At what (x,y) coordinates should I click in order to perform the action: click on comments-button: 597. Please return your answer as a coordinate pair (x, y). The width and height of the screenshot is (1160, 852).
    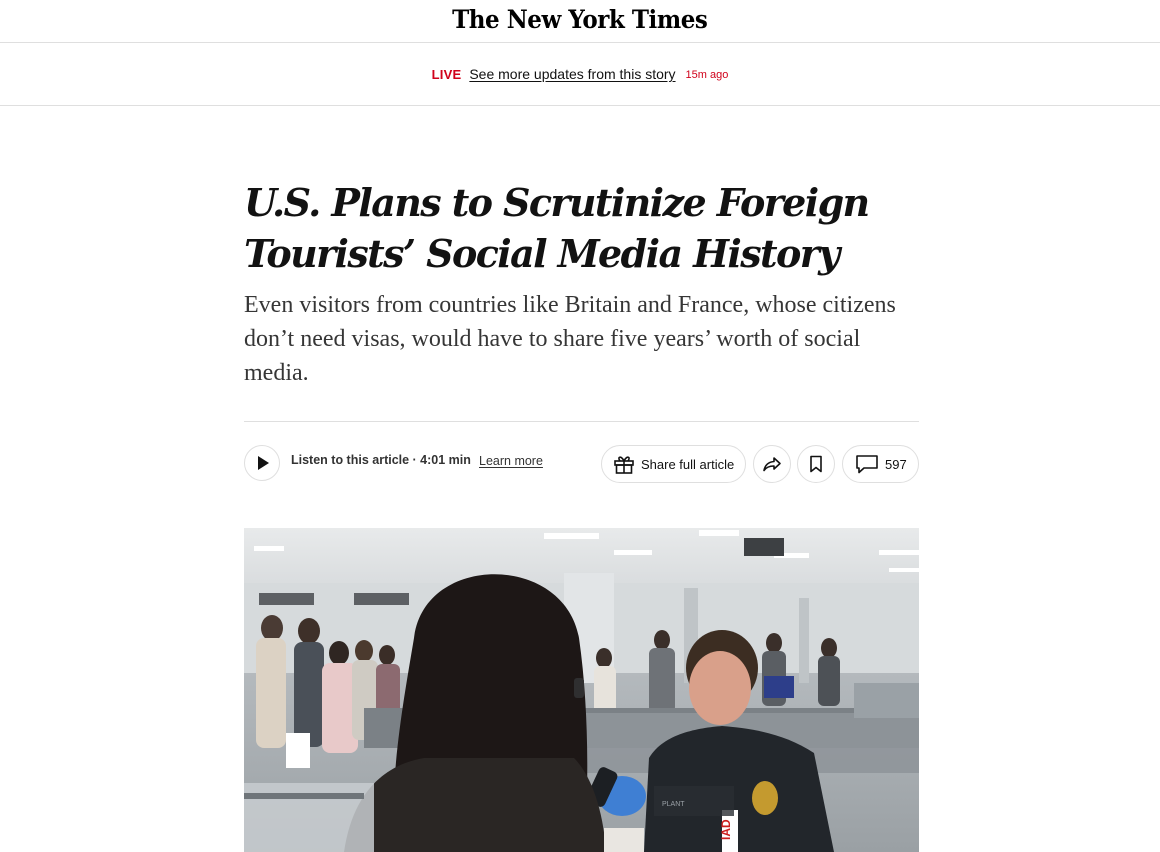
    Looking at the image, I should click on (880, 464).